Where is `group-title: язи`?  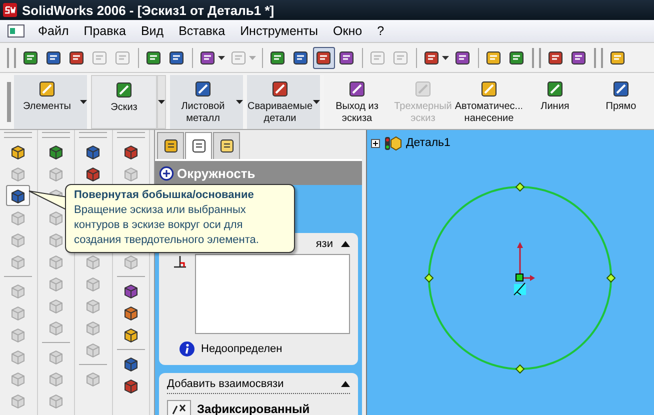 group-title: язи is located at coordinates (324, 244).